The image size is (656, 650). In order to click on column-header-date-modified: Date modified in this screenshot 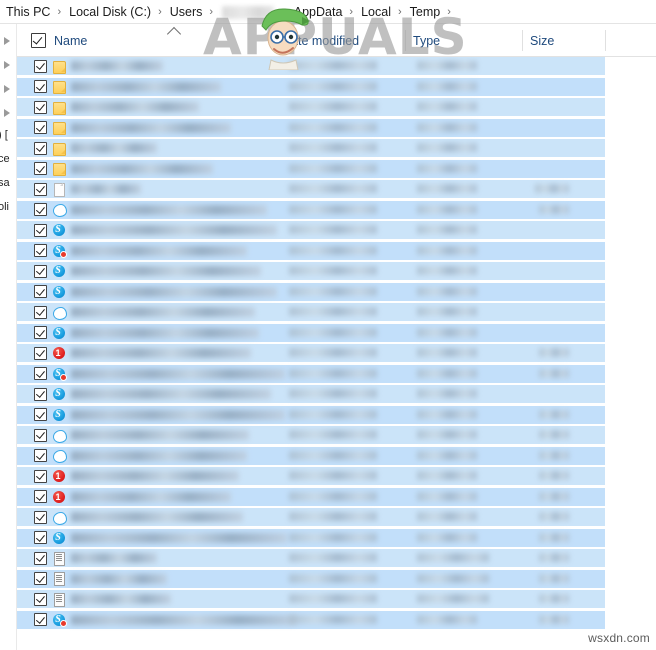, I will do `click(320, 40)`.